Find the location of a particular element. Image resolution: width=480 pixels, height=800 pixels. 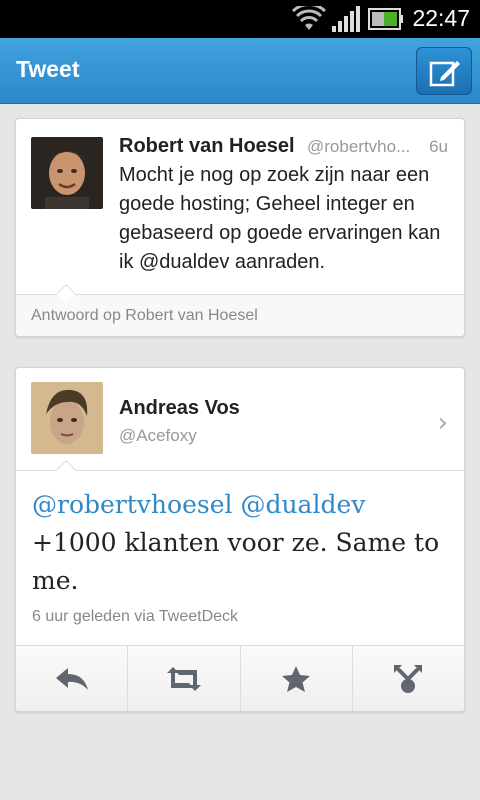

author-name: Robert van Hoesel is located at coordinates (207, 146).